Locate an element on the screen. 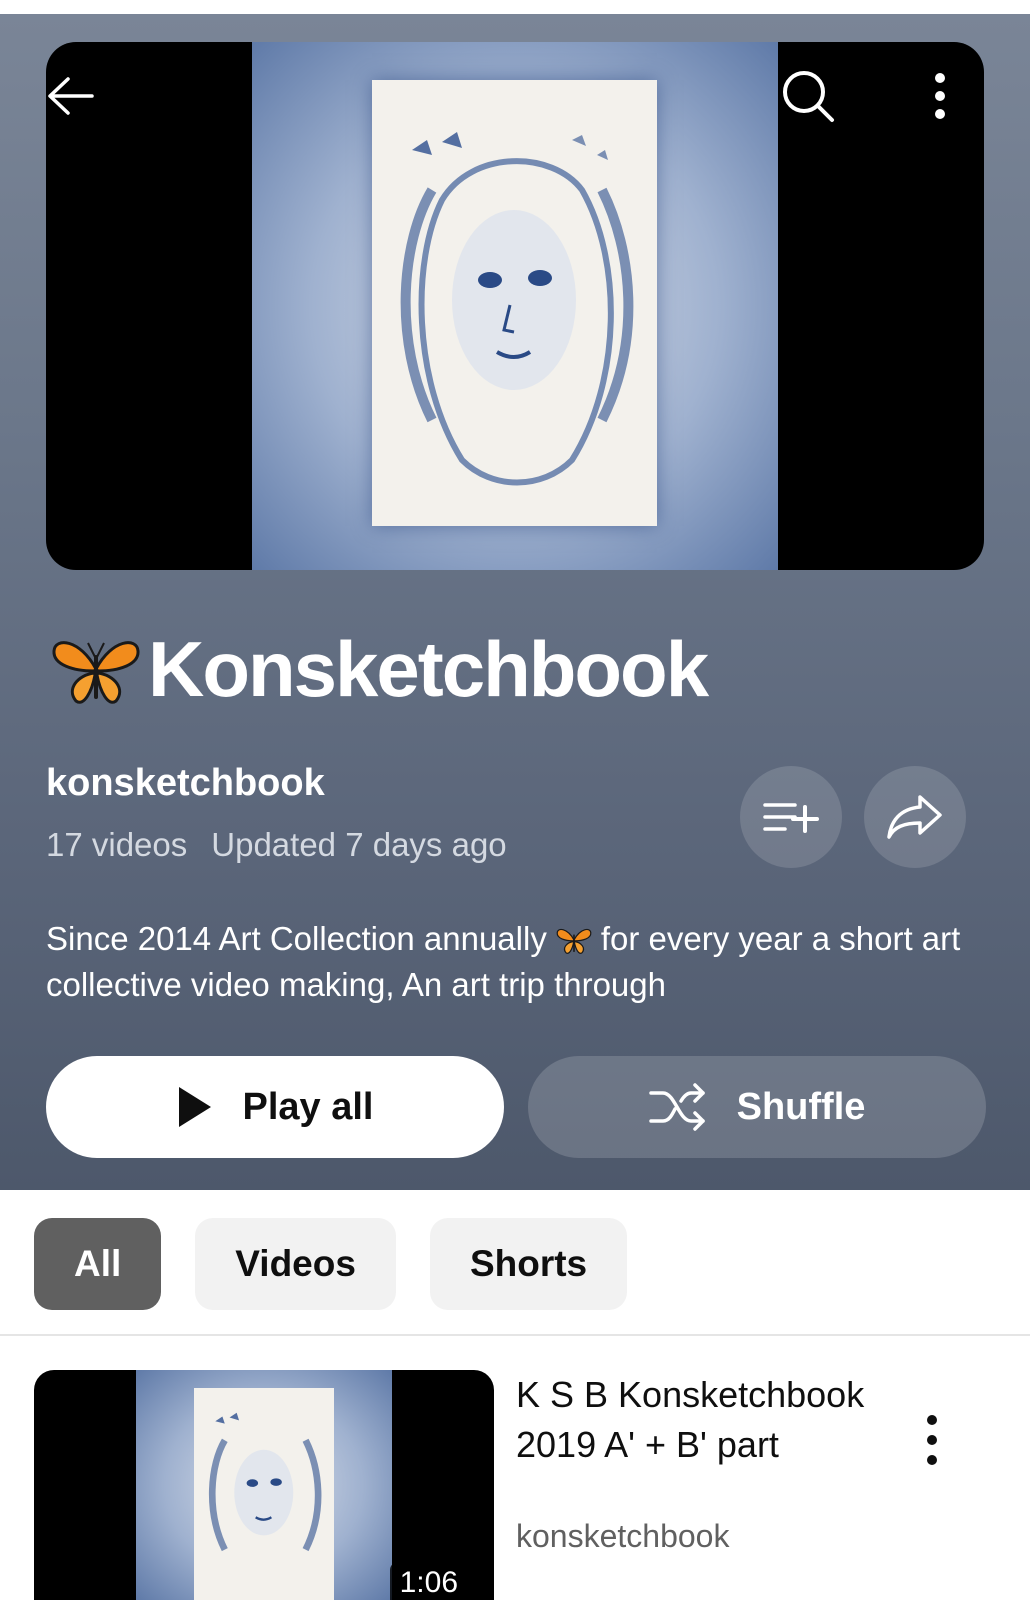  shuffle-button: Shuffle is located at coordinates (757, 1107).